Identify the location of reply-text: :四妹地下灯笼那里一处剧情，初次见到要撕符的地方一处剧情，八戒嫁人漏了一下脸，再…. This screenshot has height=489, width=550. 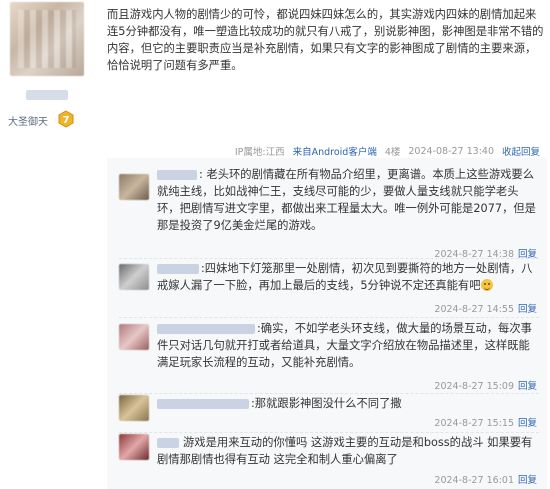
(347, 277).